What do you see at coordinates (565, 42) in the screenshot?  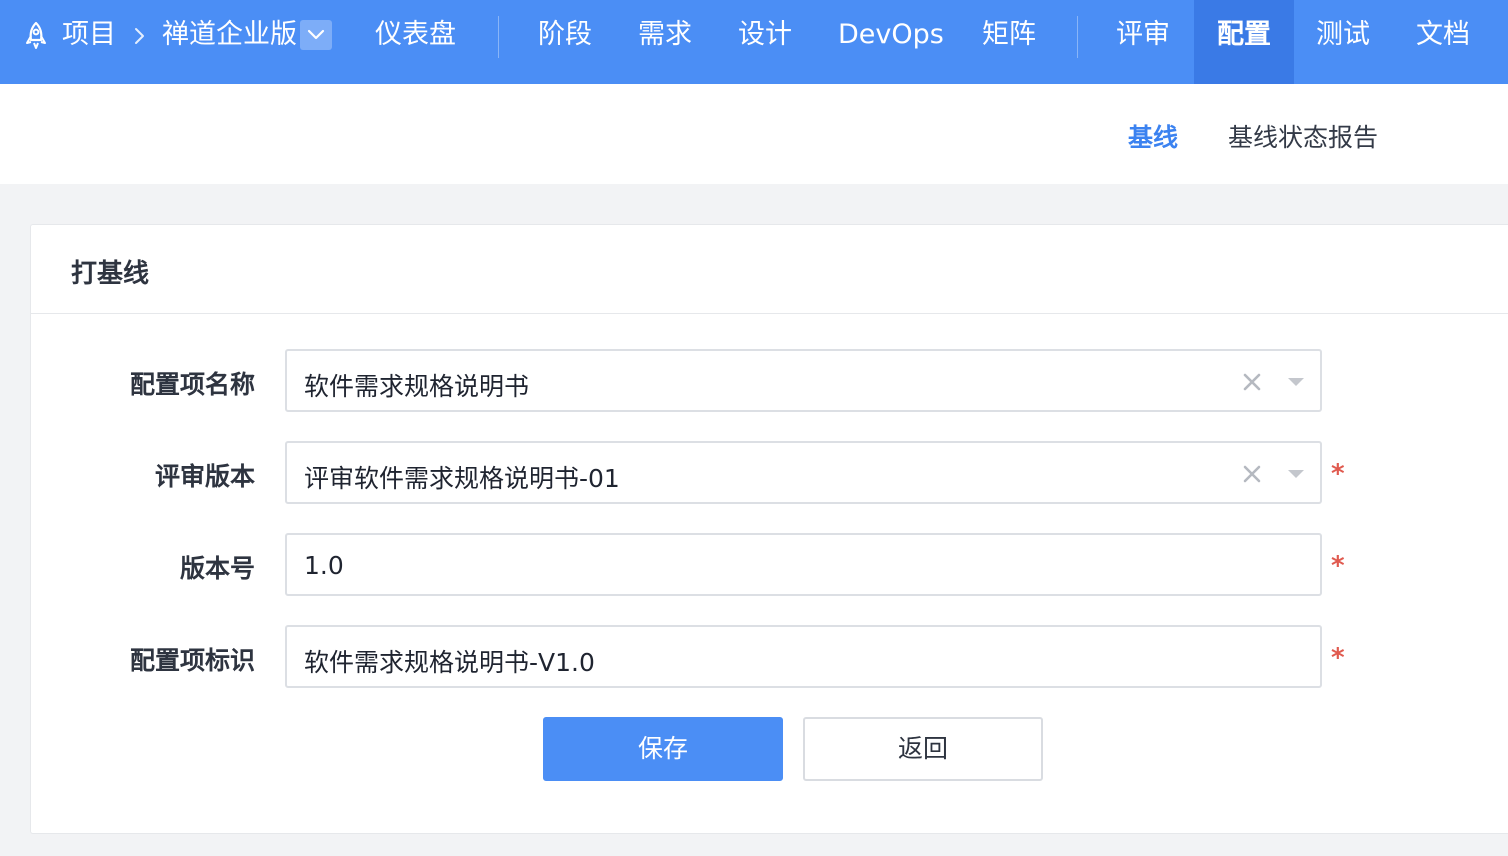 I see `nav-stage: 阶段` at bounding box center [565, 42].